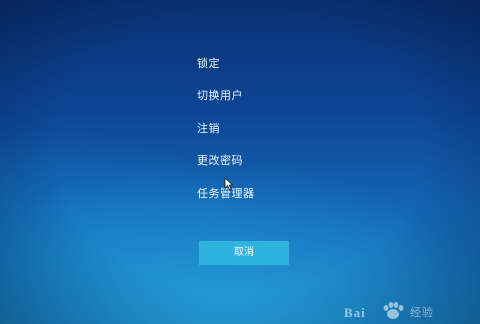  Describe the element at coordinates (422, 312) in the screenshot. I see `watermark-text-right: 经验` at that location.